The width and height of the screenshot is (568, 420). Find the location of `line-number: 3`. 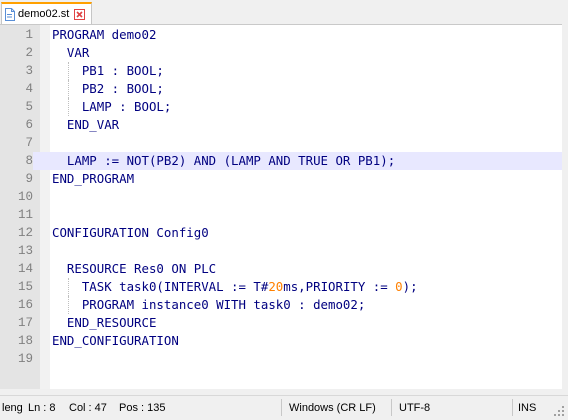

line-number: 3 is located at coordinates (29, 71).